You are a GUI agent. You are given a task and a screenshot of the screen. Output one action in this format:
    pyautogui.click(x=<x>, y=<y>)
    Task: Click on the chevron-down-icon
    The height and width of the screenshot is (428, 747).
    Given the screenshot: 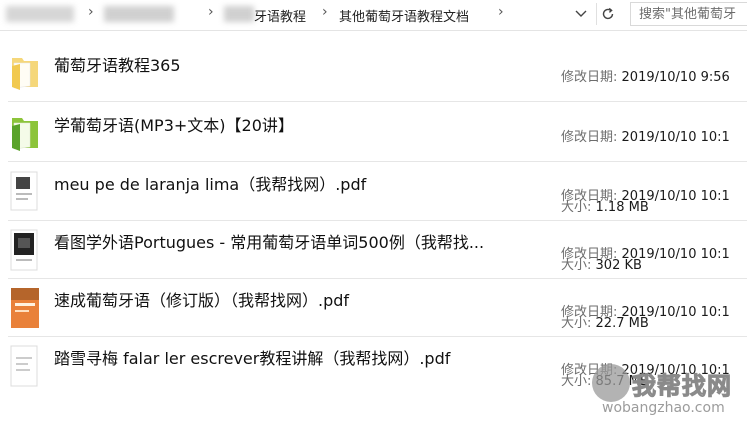 What is the action you would take?
    pyautogui.click(x=581, y=13)
    